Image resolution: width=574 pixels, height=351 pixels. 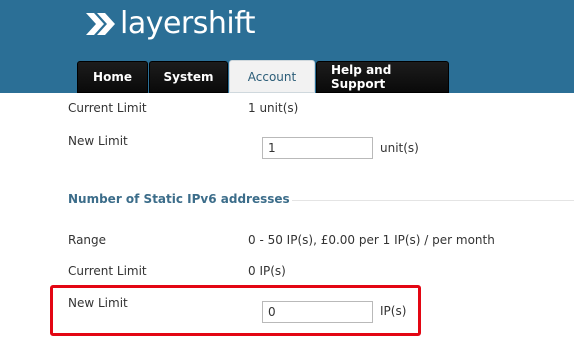 I want to click on logo-text: layershift, so click(x=188, y=23).